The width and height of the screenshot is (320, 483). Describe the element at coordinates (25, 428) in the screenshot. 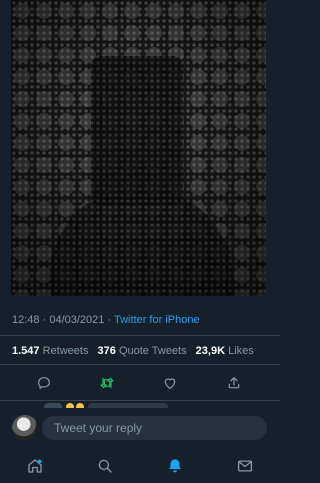

I see `avatar` at that location.